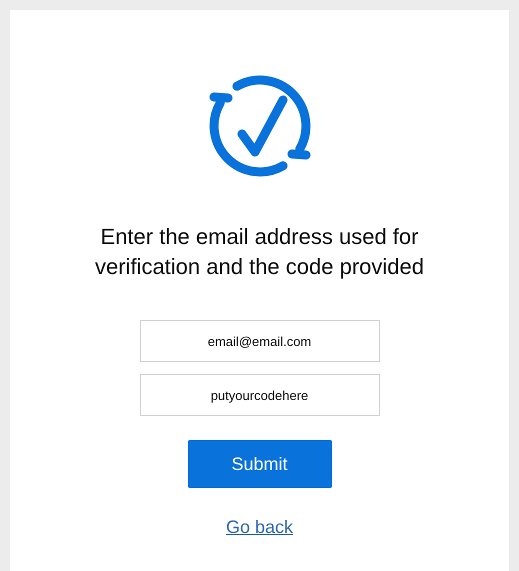  What do you see at coordinates (260, 395) in the screenshot?
I see `input-field: putyourcodehere` at bounding box center [260, 395].